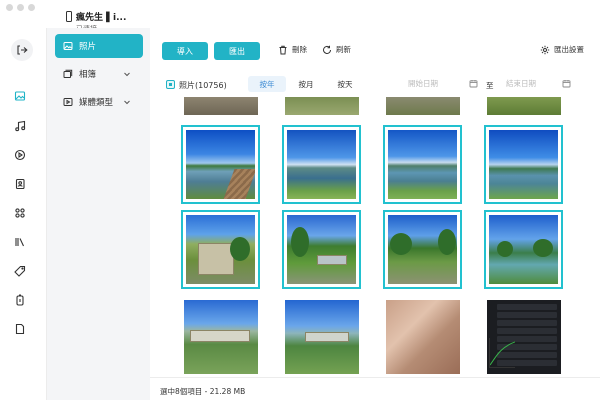 The height and width of the screenshot is (400, 600). What do you see at coordinates (170, 84) in the screenshot?
I see `select-all-checkbox` at bounding box center [170, 84].